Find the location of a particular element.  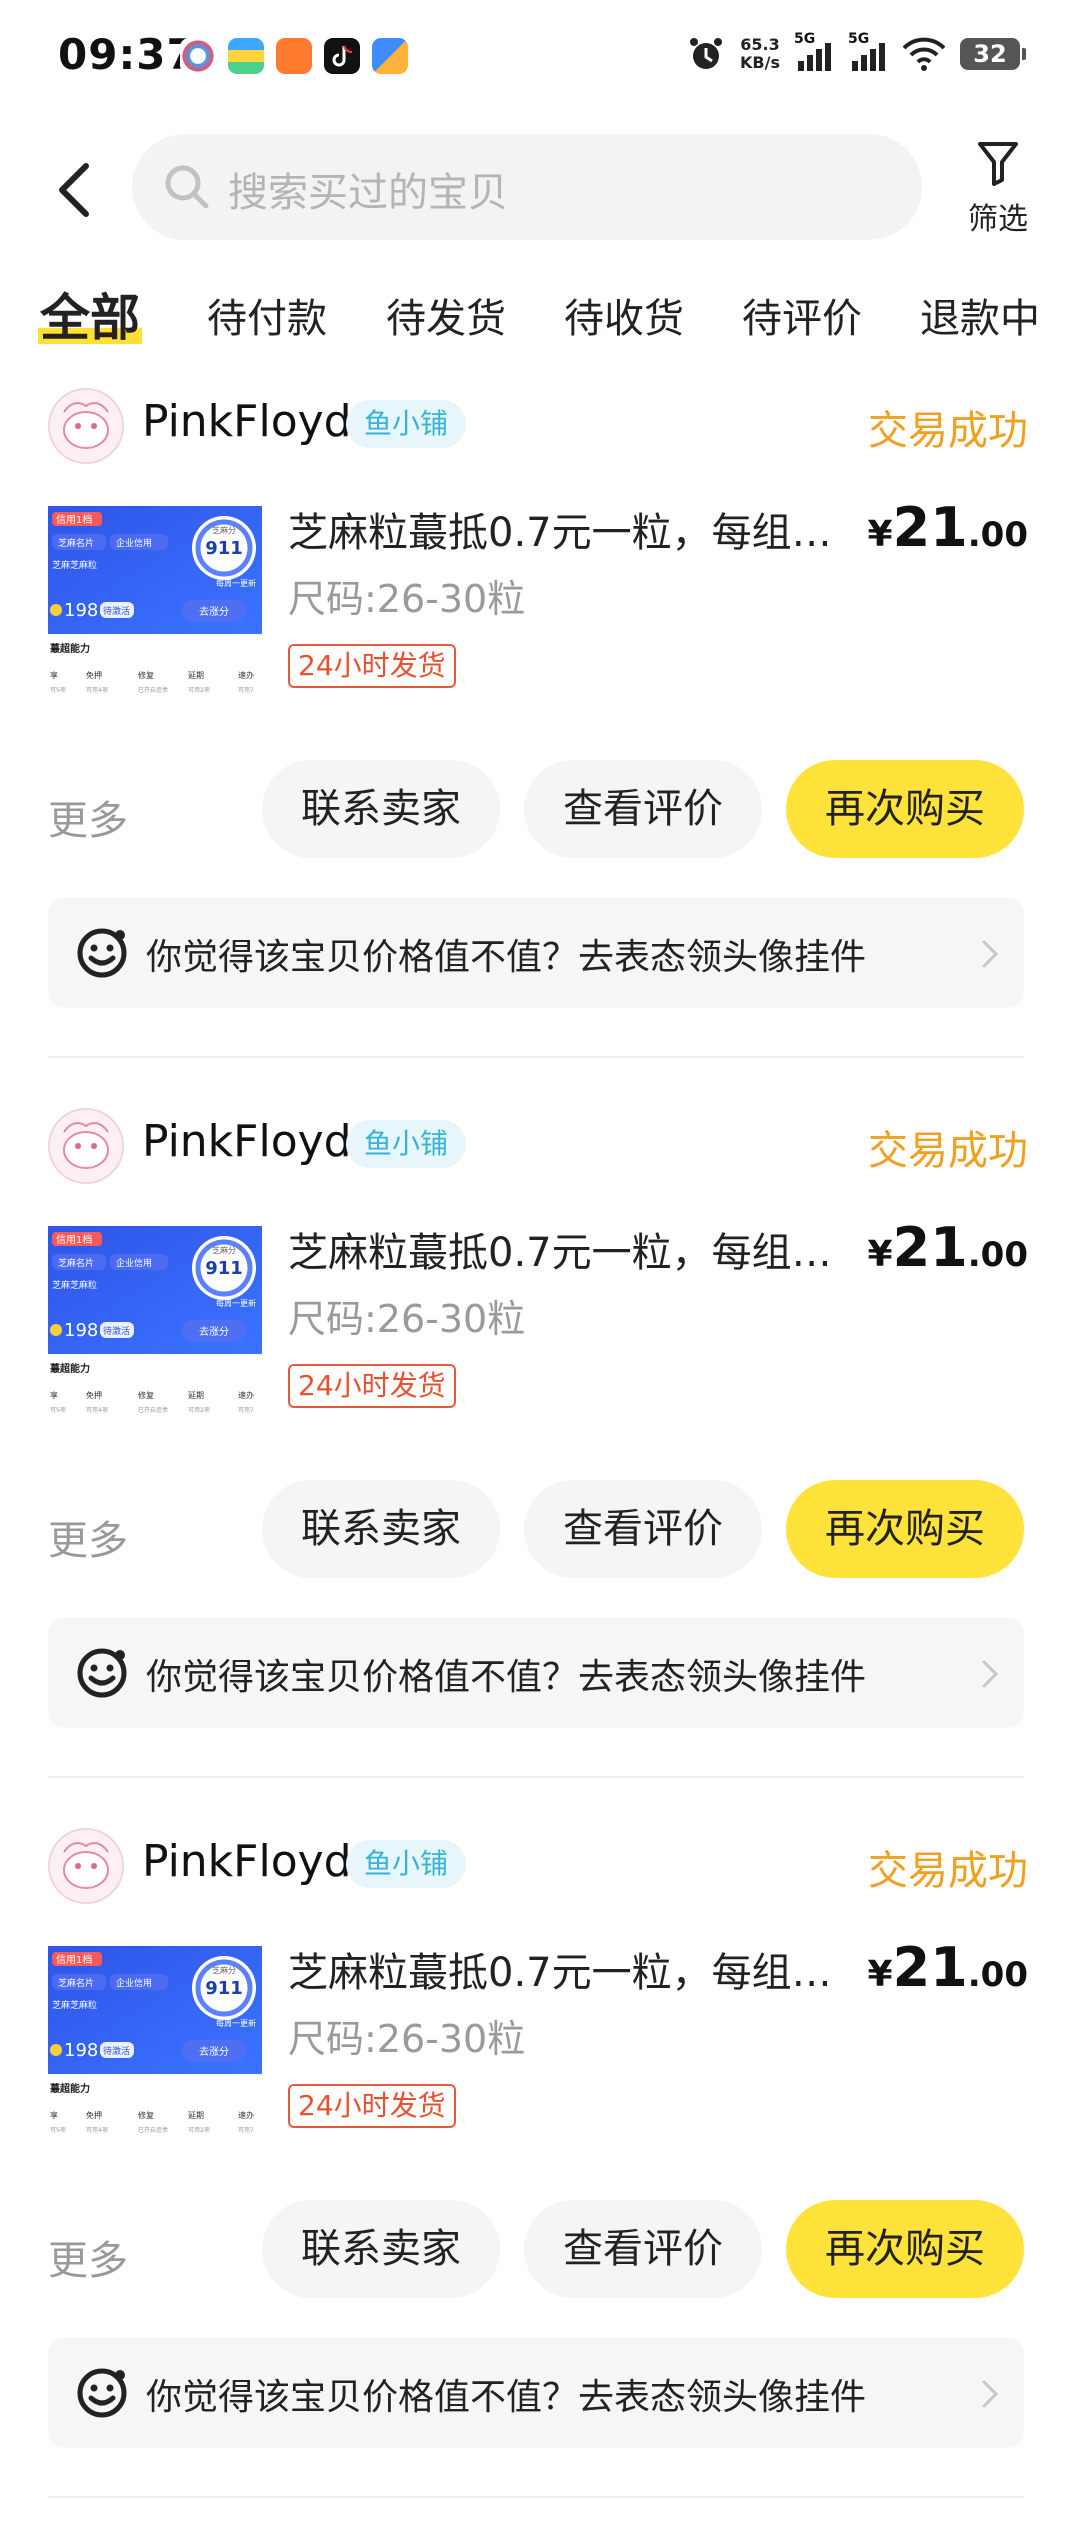

avatar-image is located at coordinates (86, 426).